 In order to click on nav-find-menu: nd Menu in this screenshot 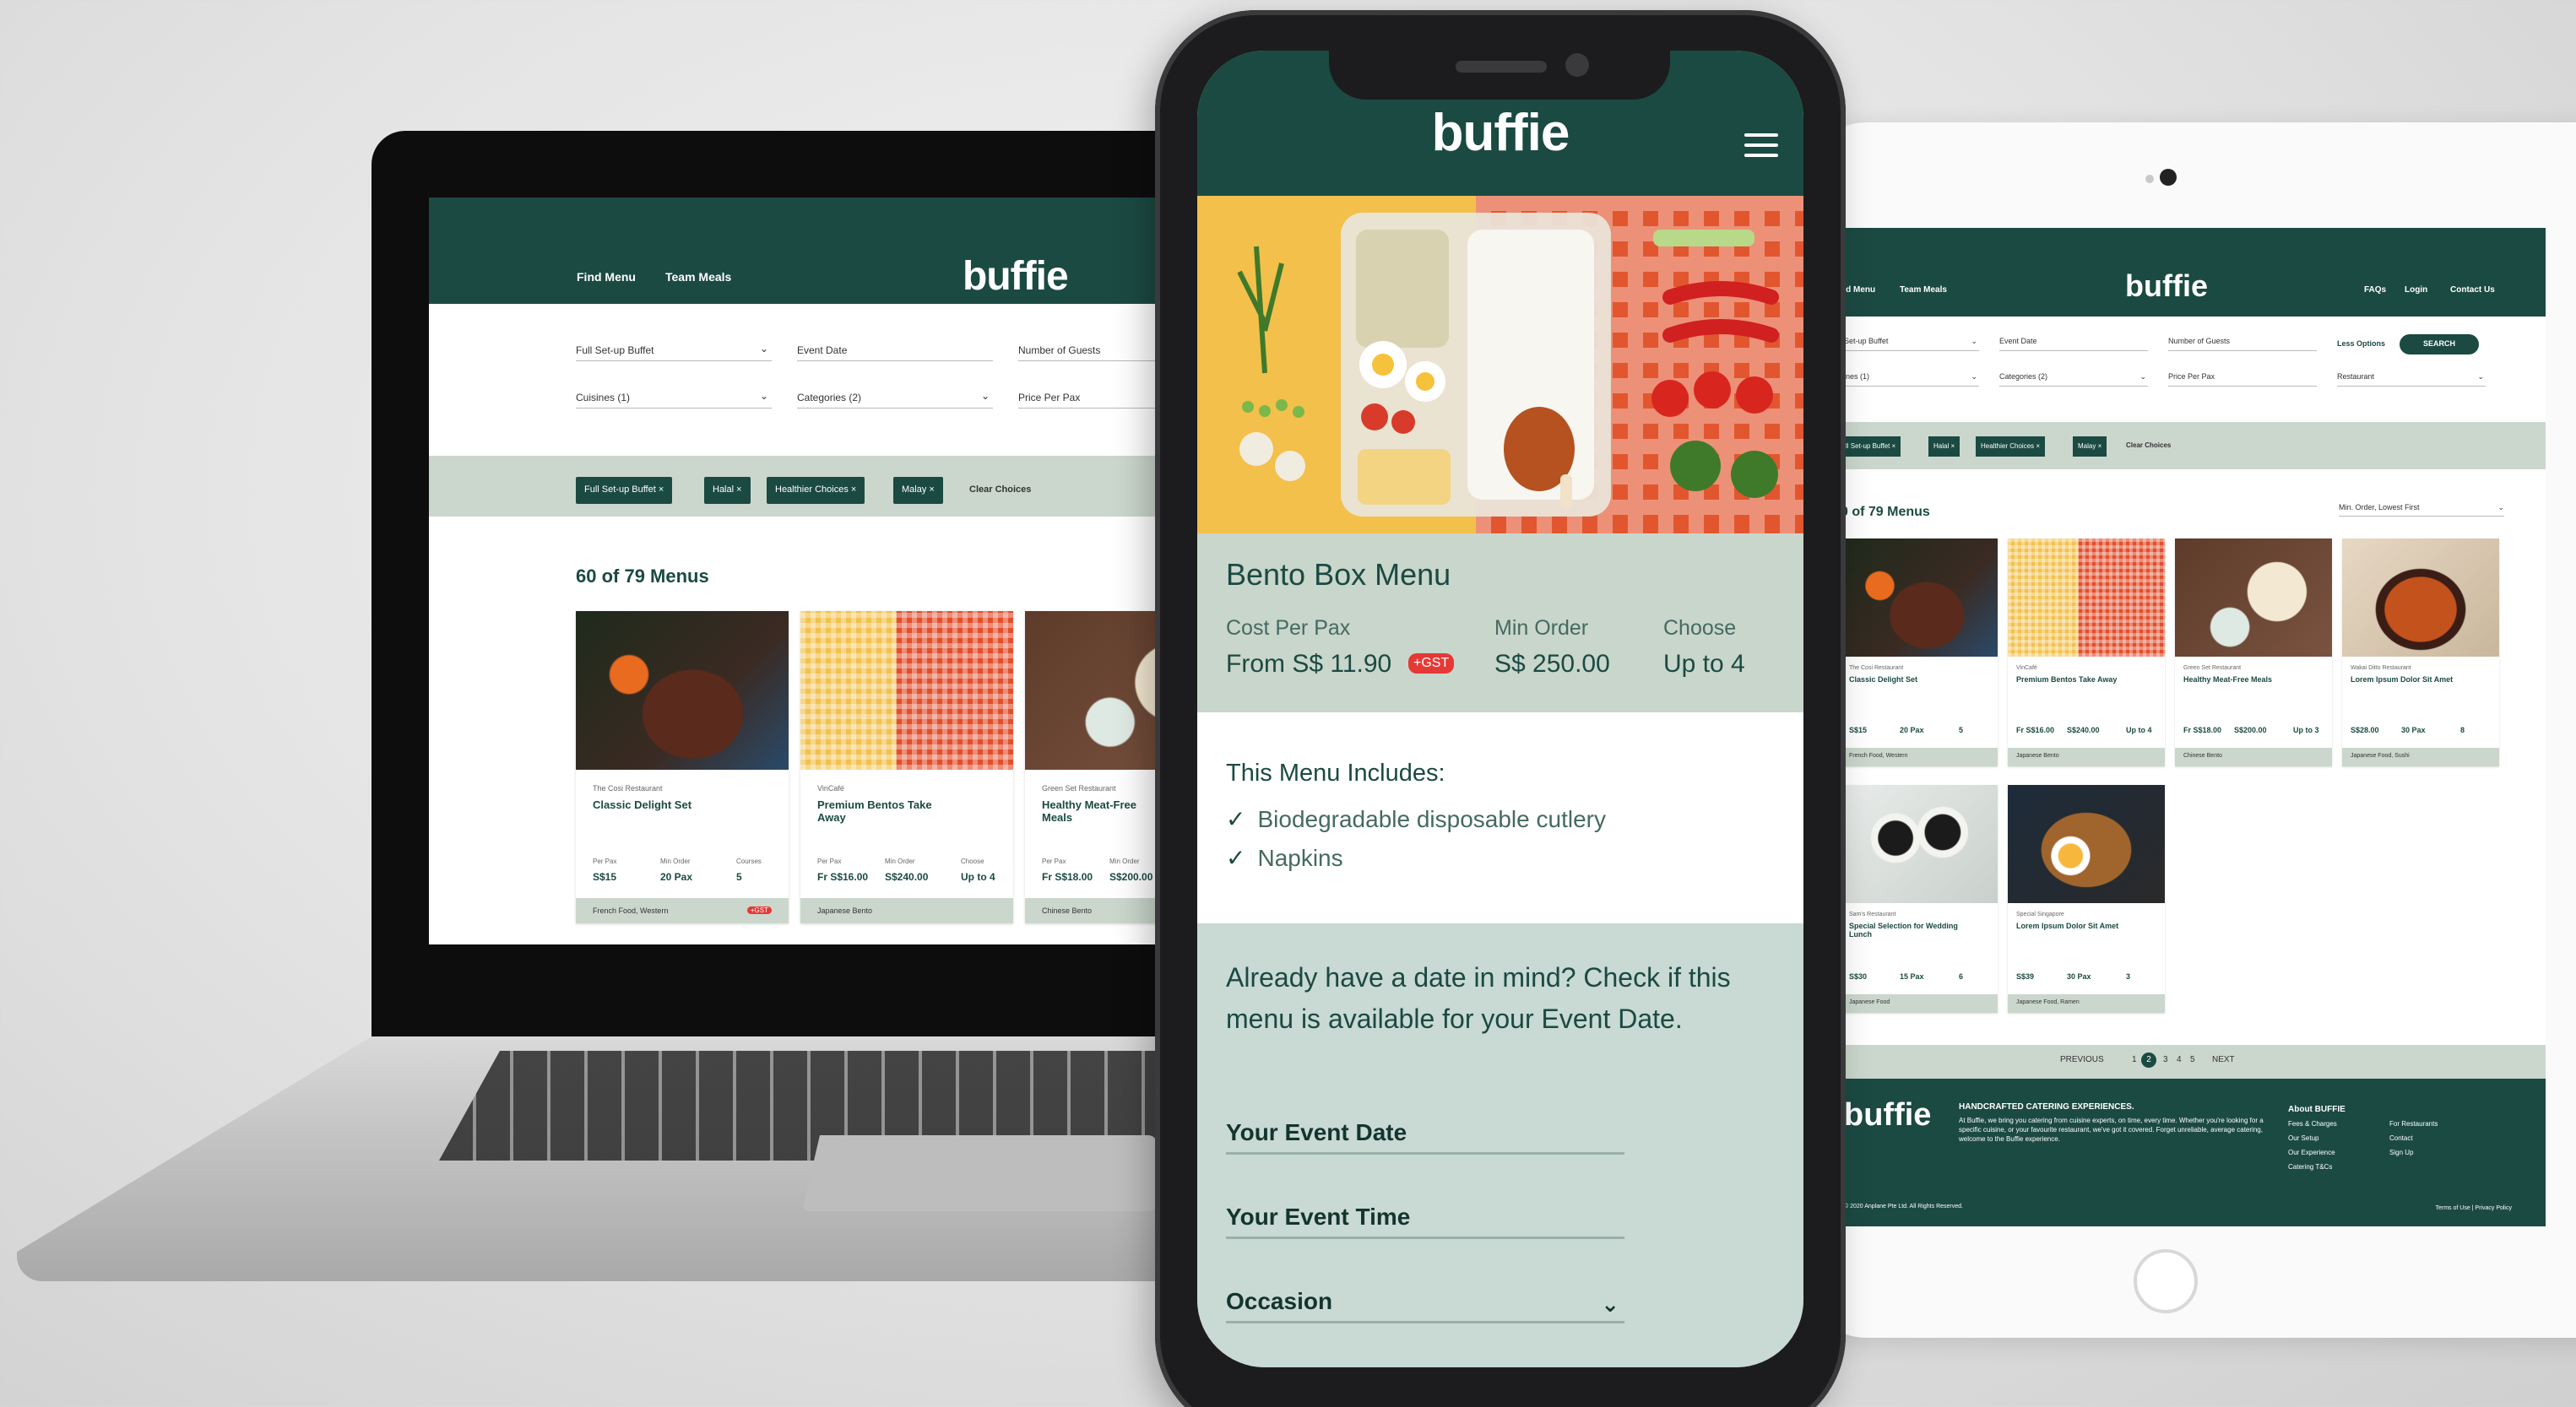, I will do `click(1858, 290)`.